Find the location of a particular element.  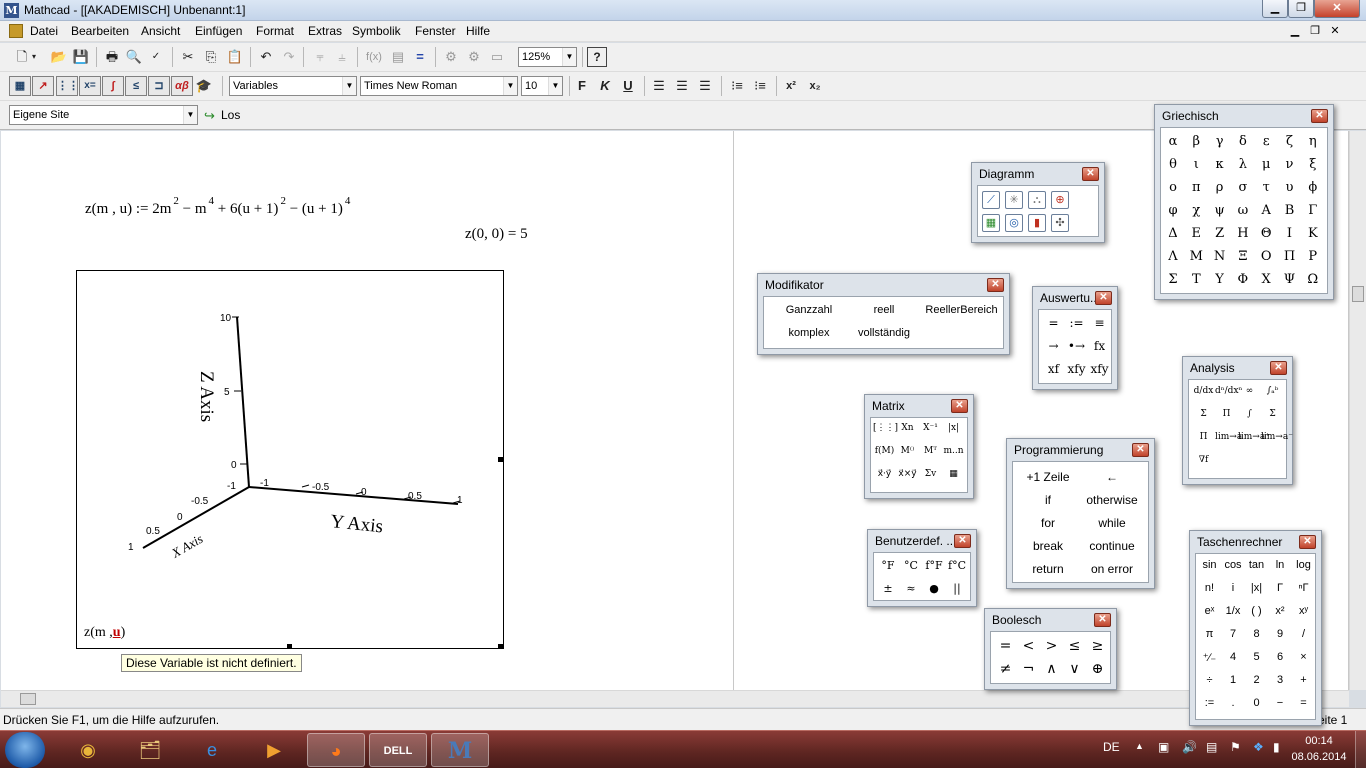

modifier-real-button: reell is located at coordinates (884, 310).